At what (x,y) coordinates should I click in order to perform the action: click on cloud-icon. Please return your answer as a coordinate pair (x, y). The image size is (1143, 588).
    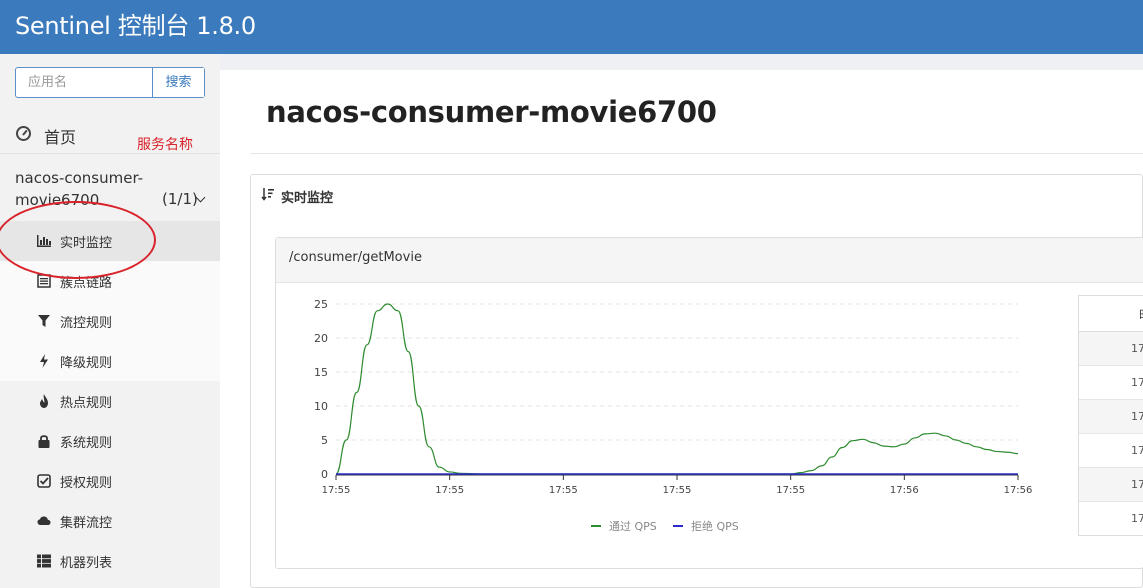
    Looking at the image, I should click on (44, 521).